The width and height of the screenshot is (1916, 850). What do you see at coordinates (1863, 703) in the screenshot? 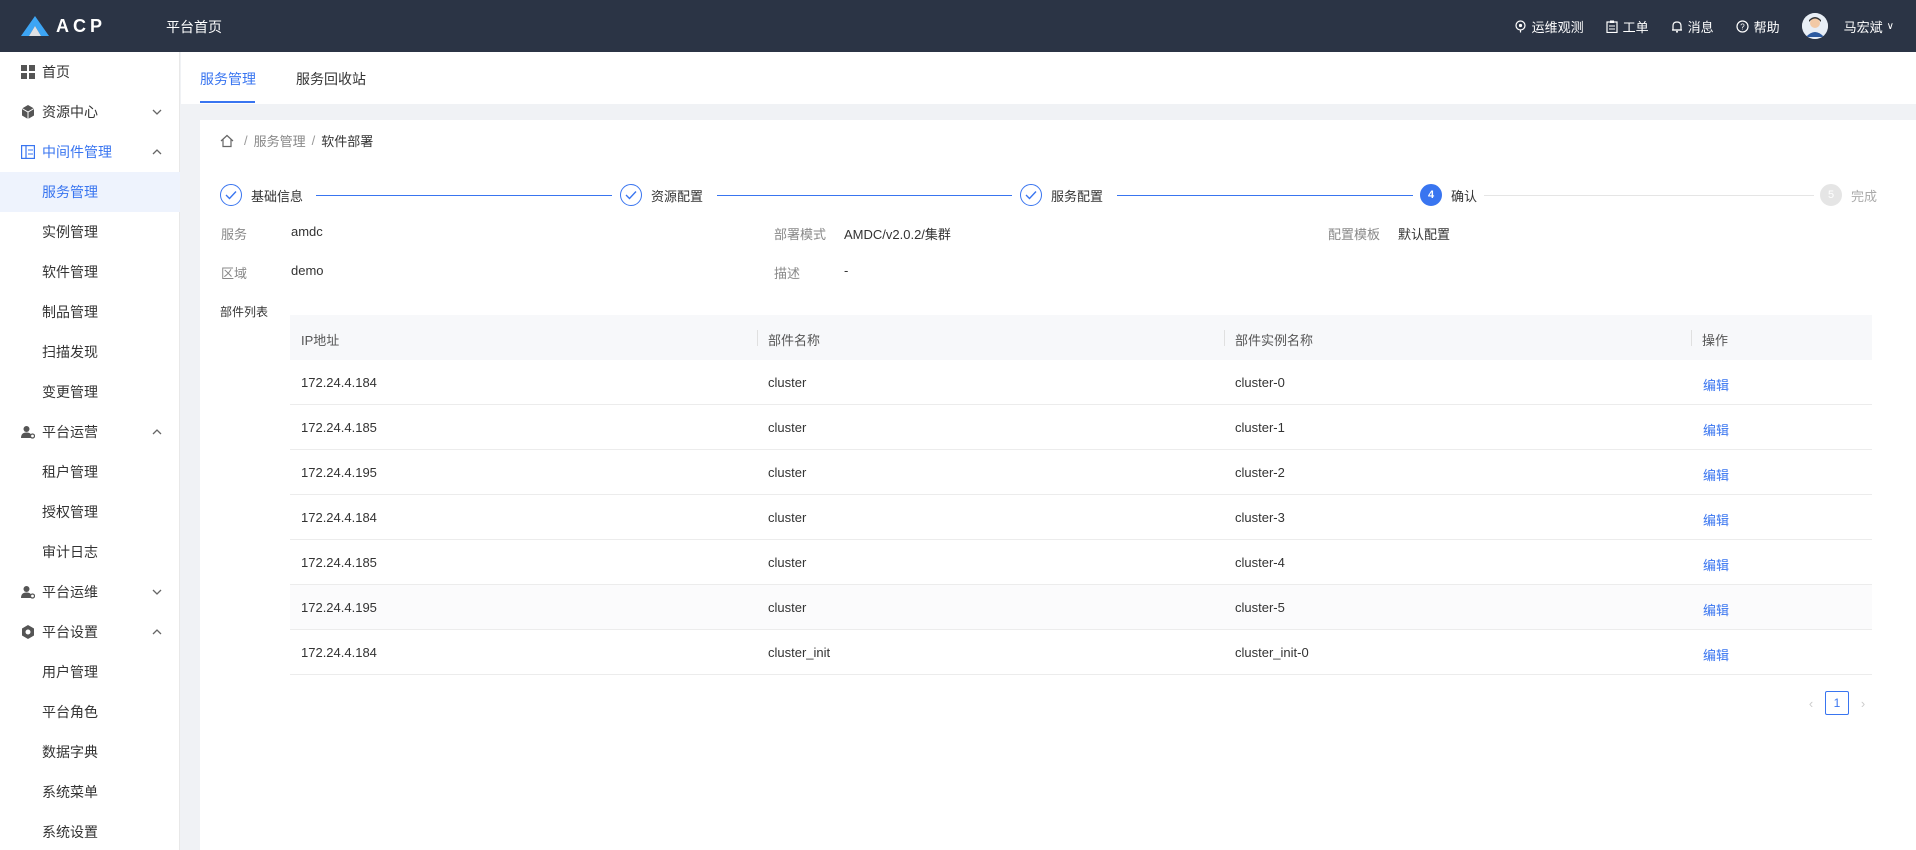
I see `next-page-chevron-icon: ›` at bounding box center [1863, 703].